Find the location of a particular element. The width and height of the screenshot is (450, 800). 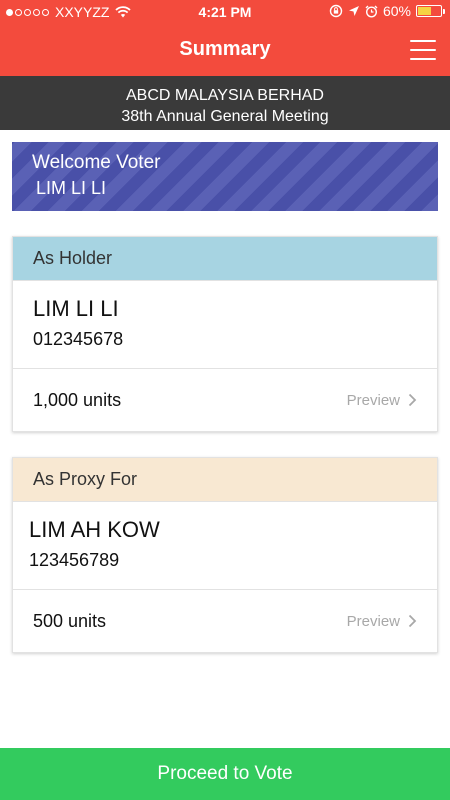

app-header: XXYYZZ 4:21 PM 60% Summary is located at coordinates (225, 38).